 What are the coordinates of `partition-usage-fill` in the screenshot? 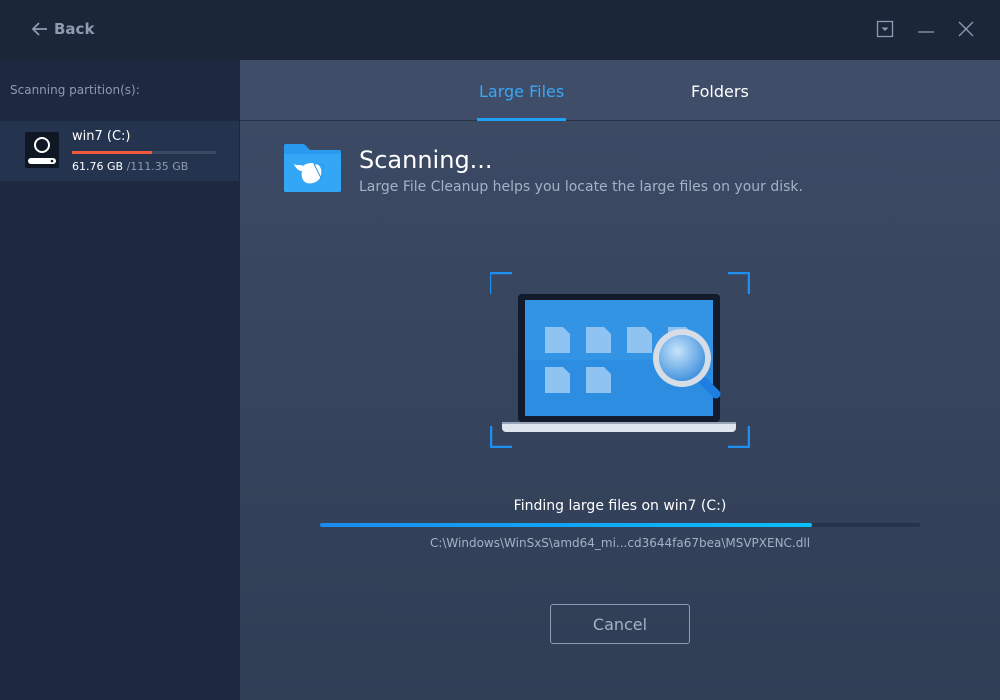 It's located at (112, 152).